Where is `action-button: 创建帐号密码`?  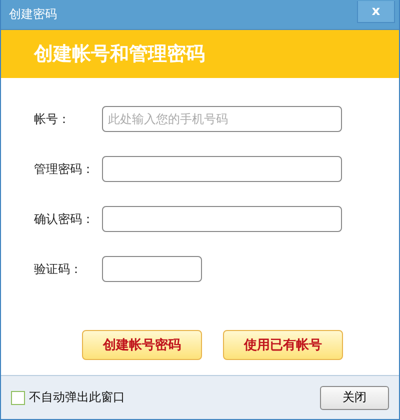 action-button: 创建帐号密码 is located at coordinates (142, 345).